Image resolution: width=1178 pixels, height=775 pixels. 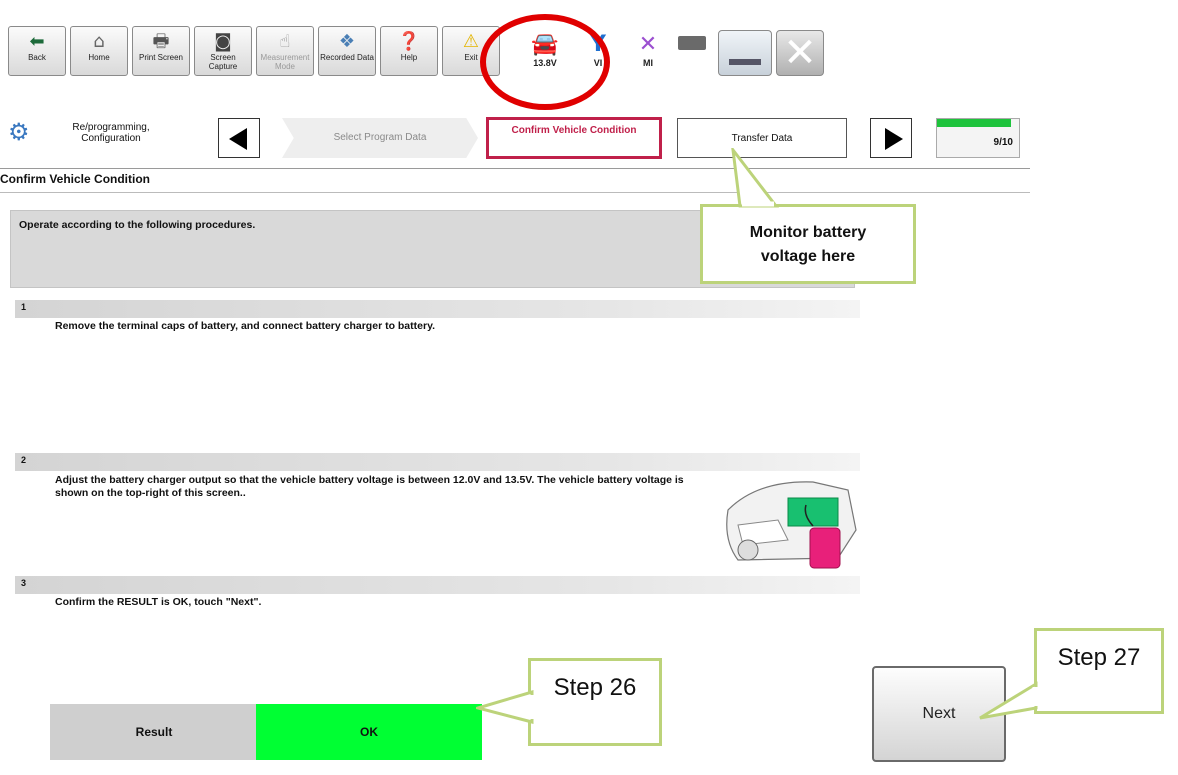 I want to click on reprogramming-icon: ⚙, so click(x=19, y=132).